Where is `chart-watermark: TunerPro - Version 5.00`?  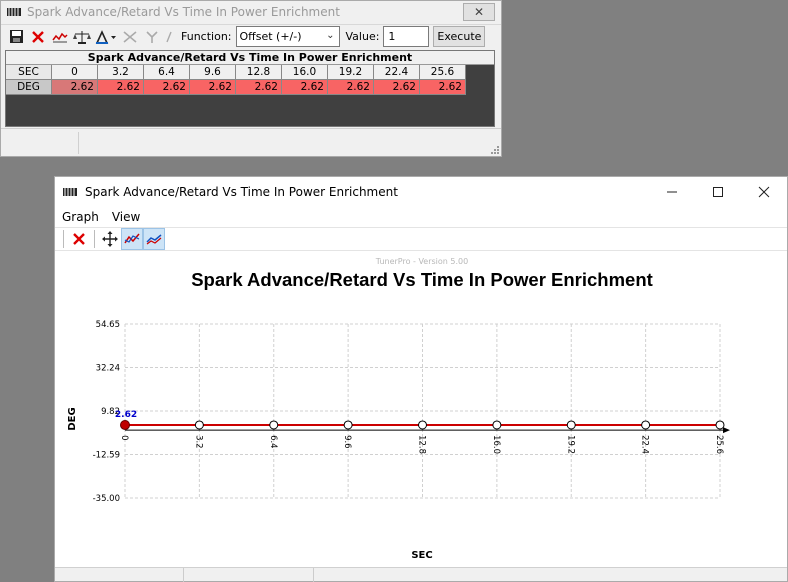
chart-watermark: TunerPro - Version 5.00 is located at coordinates (421, 261).